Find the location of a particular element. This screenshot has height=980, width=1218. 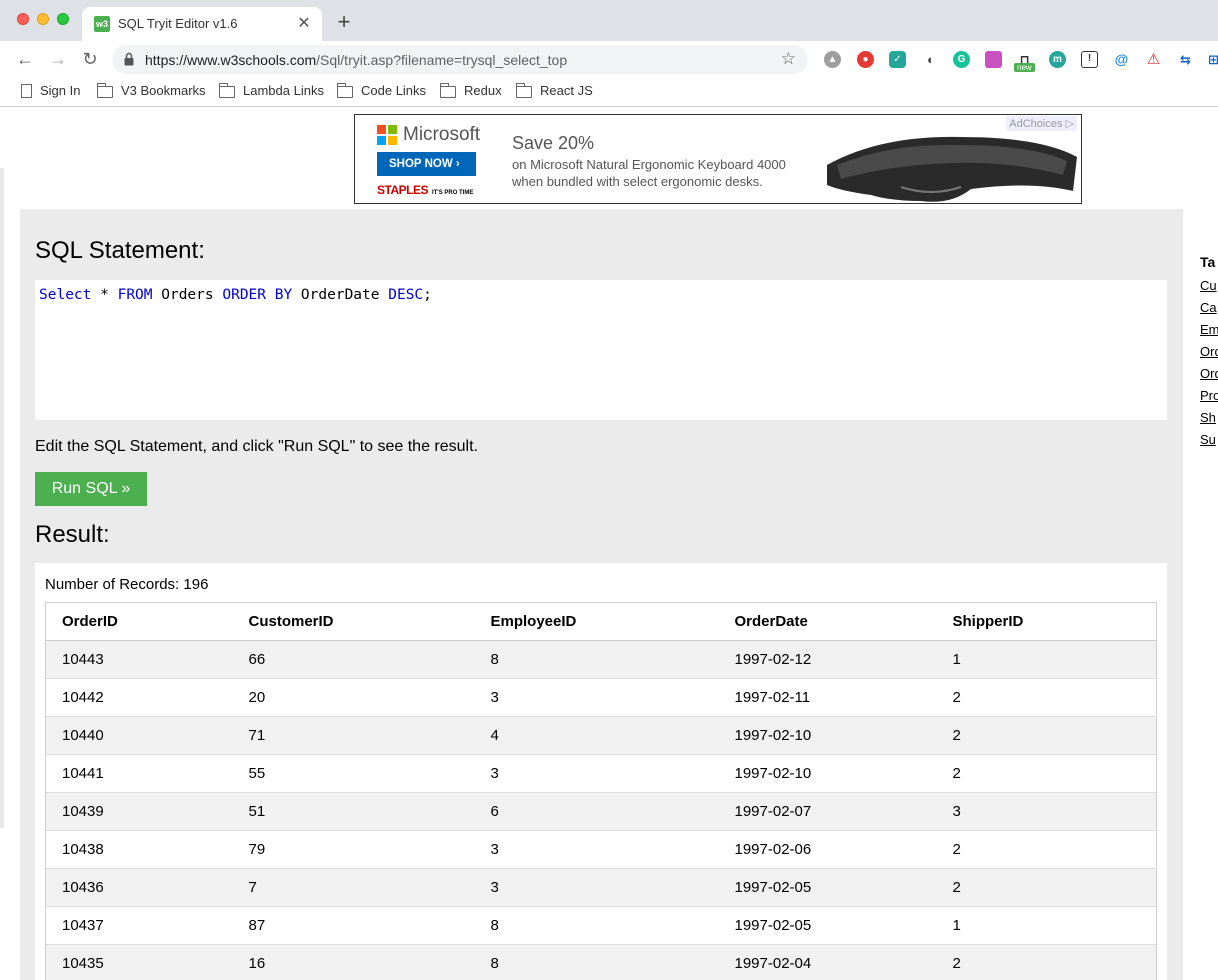

column-header: ShipperID is located at coordinates (1046, 621).